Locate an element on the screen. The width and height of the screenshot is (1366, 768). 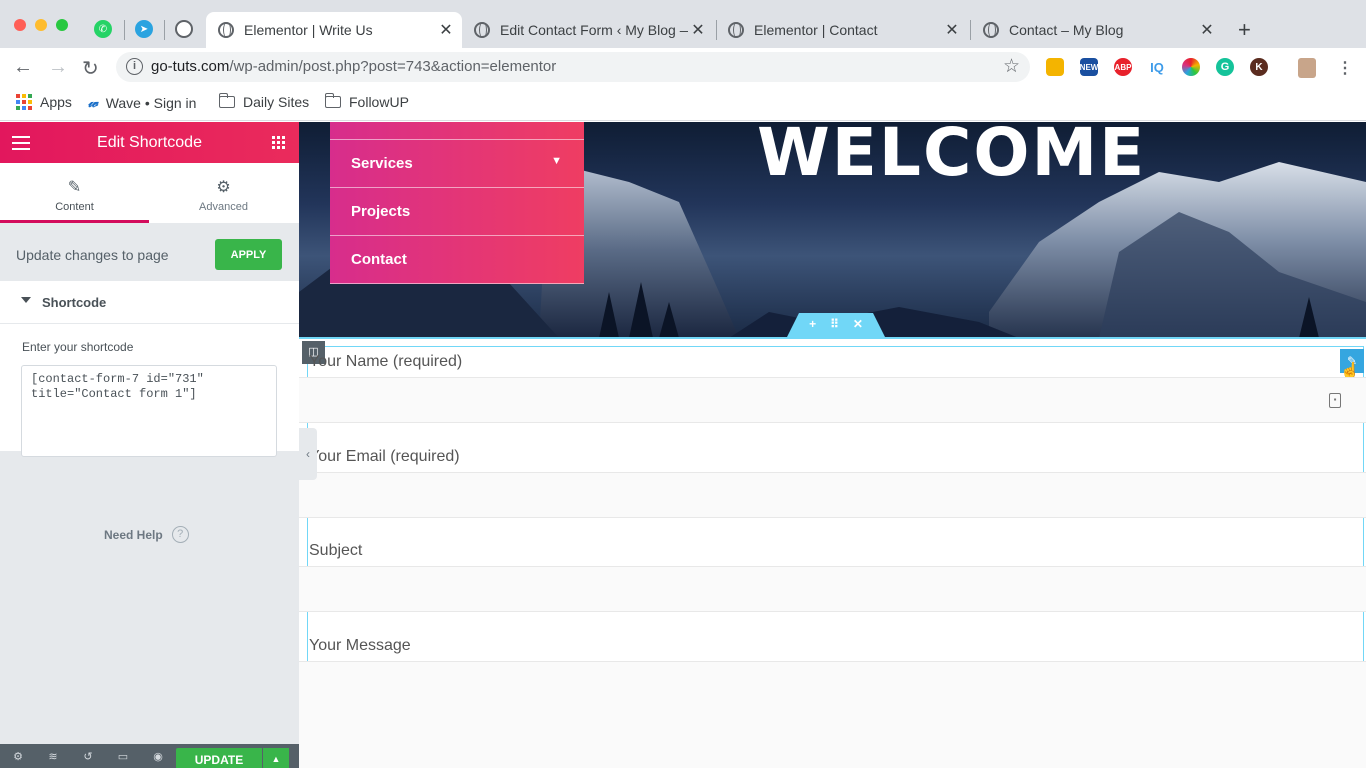
maximize-window-button is located at coordinates (62, 25).